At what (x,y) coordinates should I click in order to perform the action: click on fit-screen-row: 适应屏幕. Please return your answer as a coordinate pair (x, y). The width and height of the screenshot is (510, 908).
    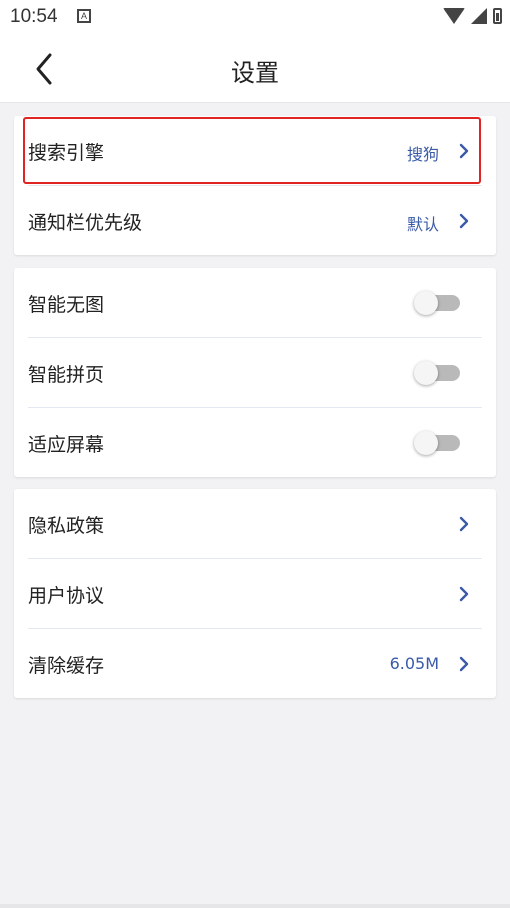
    Looking at the image, I should click on (255, 442).